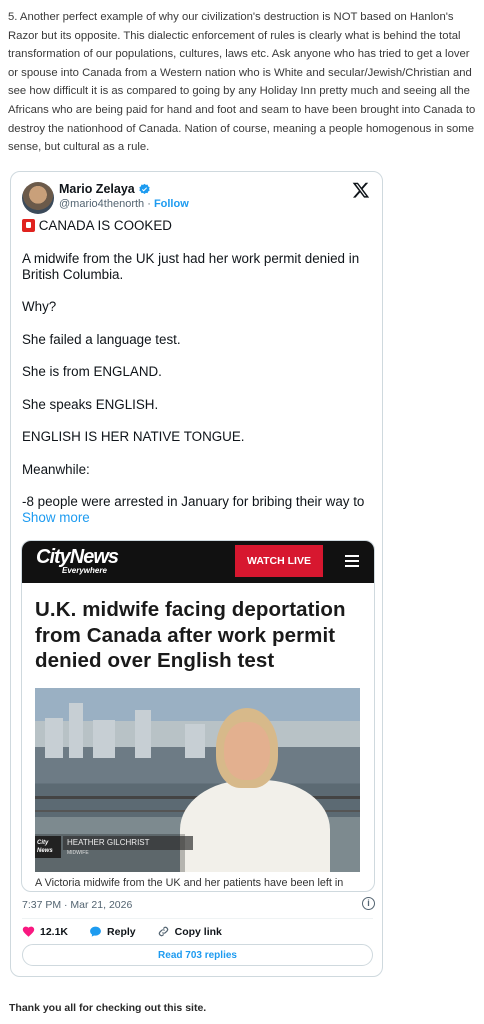 This screenshot has width=484, height=1024. Describe the element at coordinates (352, 561) in the screenshot. I see `hamburger-menu-icon` at that location.